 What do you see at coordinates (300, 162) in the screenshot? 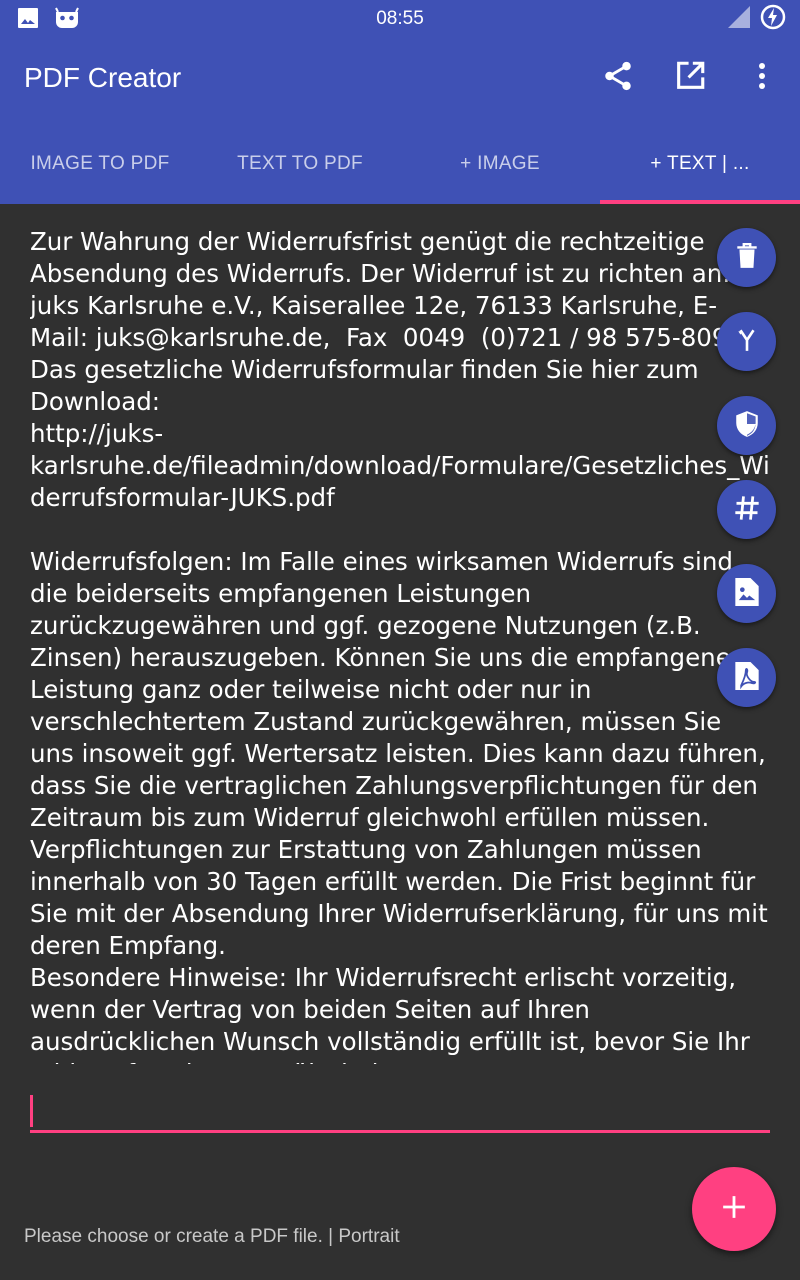
I see `tab-text-to-pdf: TEXT TO PDF` at bounding box center [300, 162].